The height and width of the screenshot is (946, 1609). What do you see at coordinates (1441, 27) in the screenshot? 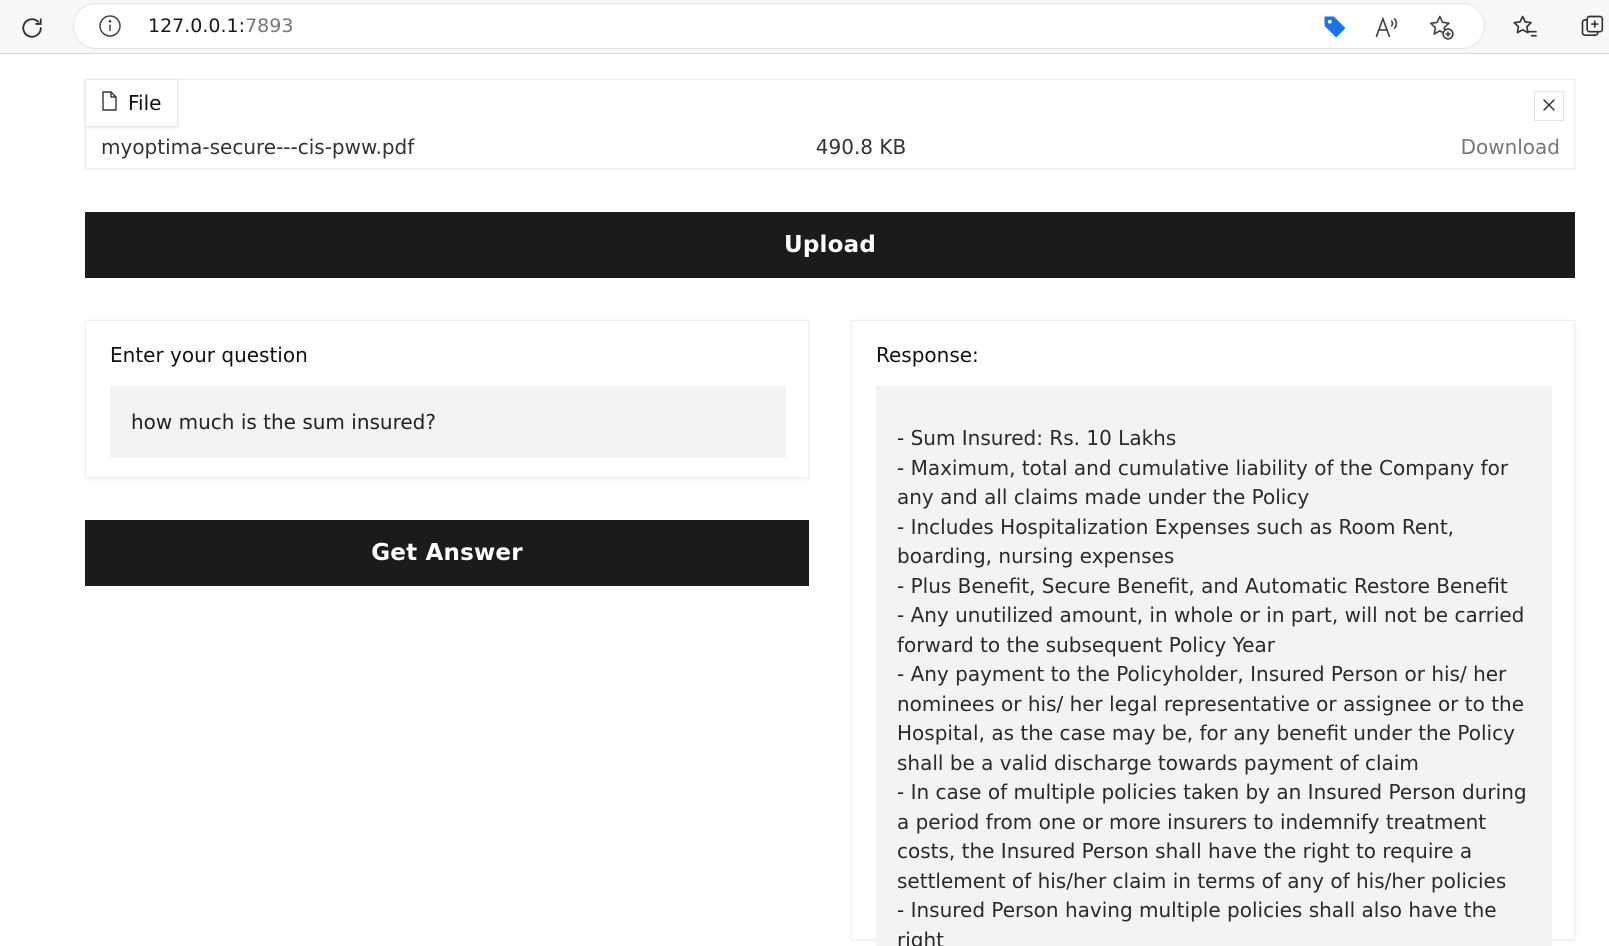
I see `add-favorite-icon` at bounding box center [1441, 27].